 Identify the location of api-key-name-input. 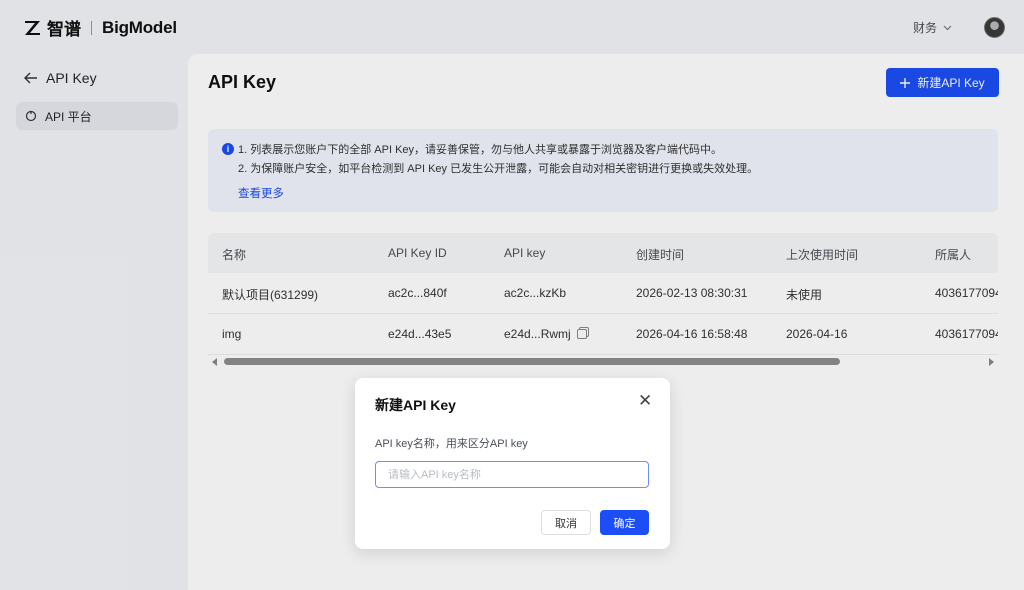
(512, 474).